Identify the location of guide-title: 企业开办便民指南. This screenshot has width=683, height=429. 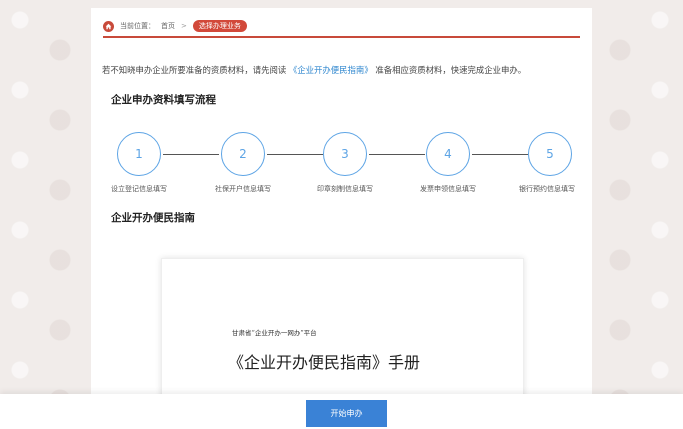
(153, 218).